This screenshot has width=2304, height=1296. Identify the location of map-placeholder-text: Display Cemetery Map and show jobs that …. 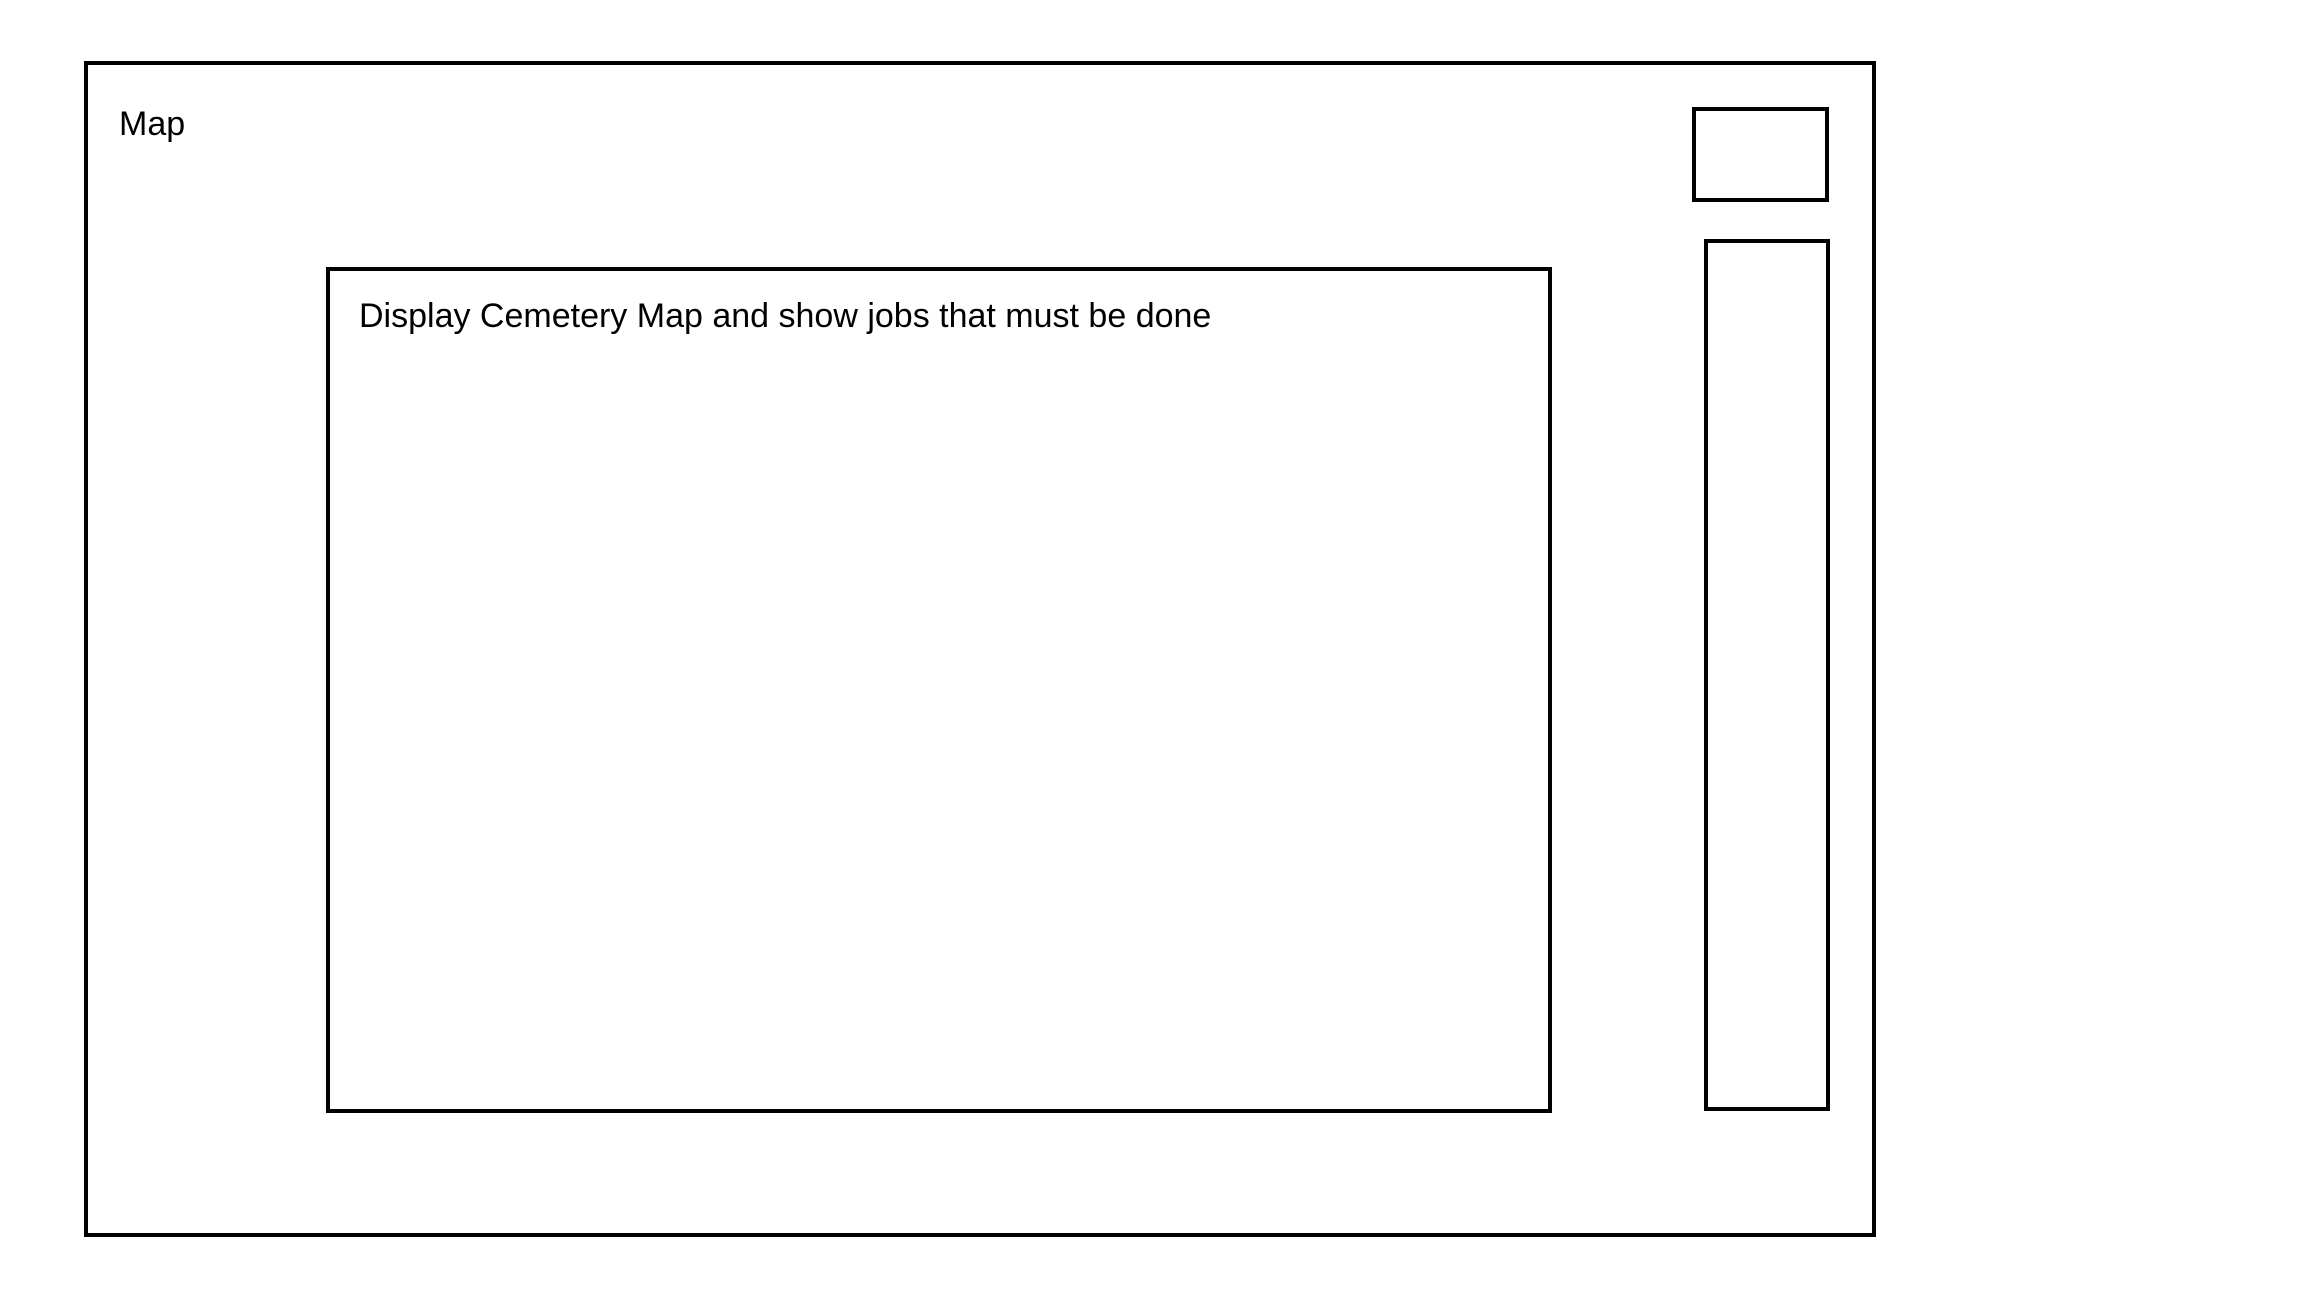
(785, 316).